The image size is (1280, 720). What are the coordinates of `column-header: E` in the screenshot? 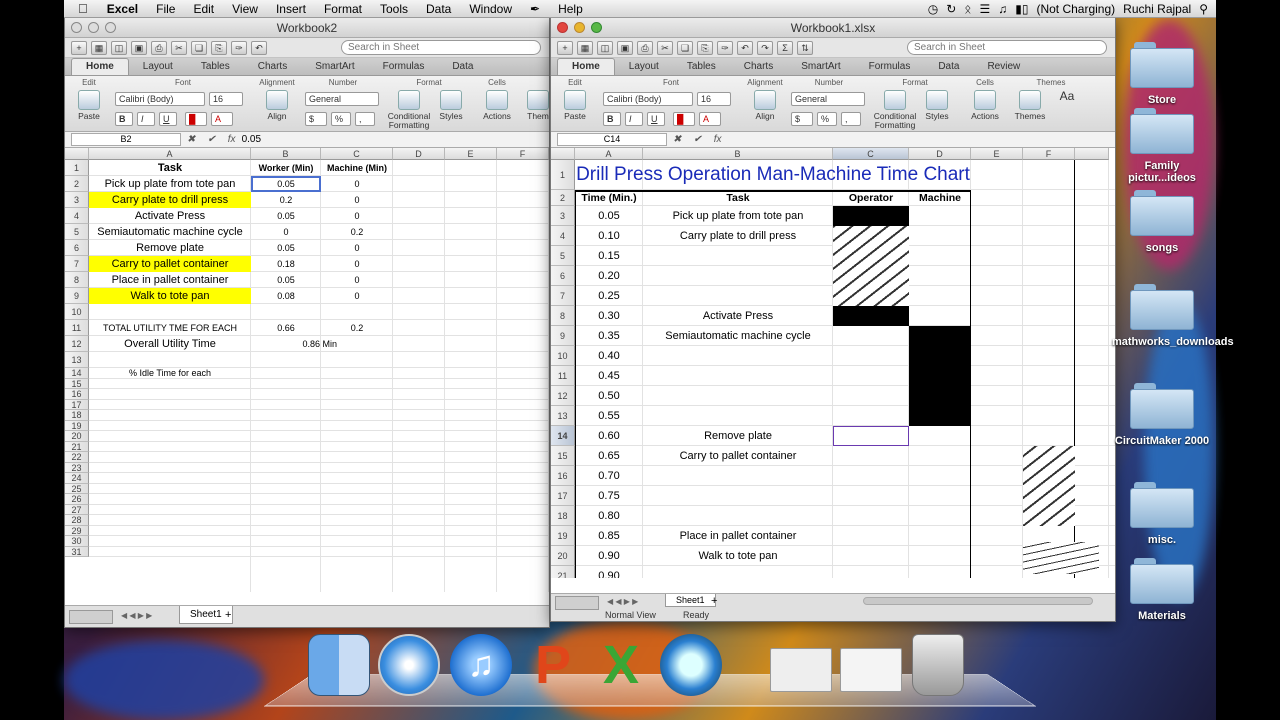 It's located at (471, 154).